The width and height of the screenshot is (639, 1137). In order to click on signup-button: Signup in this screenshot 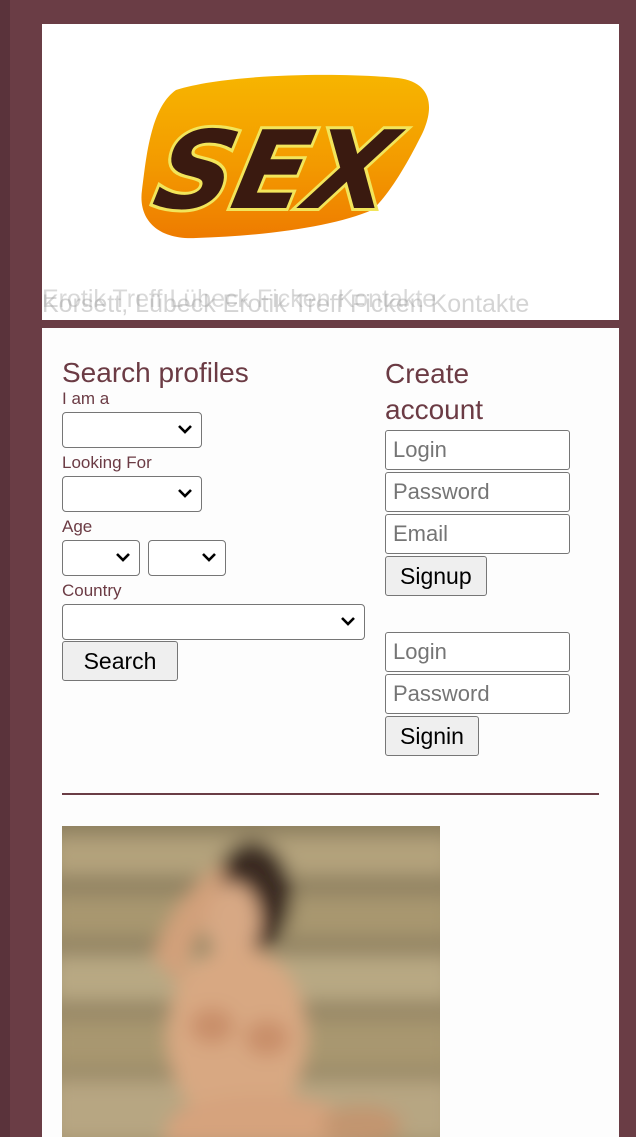, I will do `click(436, 576)`.